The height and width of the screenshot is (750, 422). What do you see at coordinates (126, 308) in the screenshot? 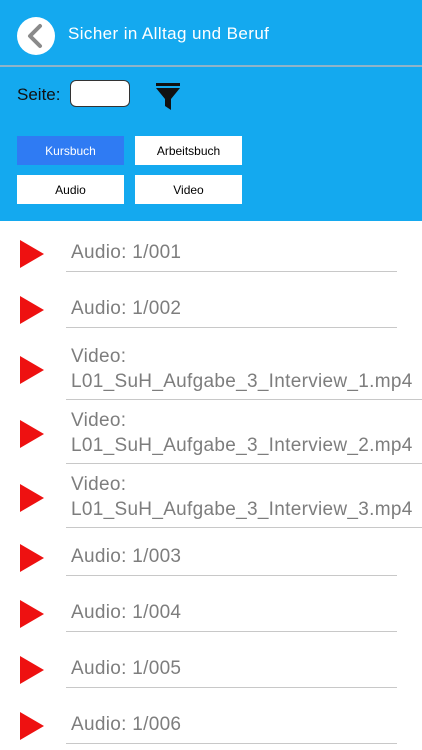
I see `item-title: Audio: 1/002` at bounding box center [126, 308].